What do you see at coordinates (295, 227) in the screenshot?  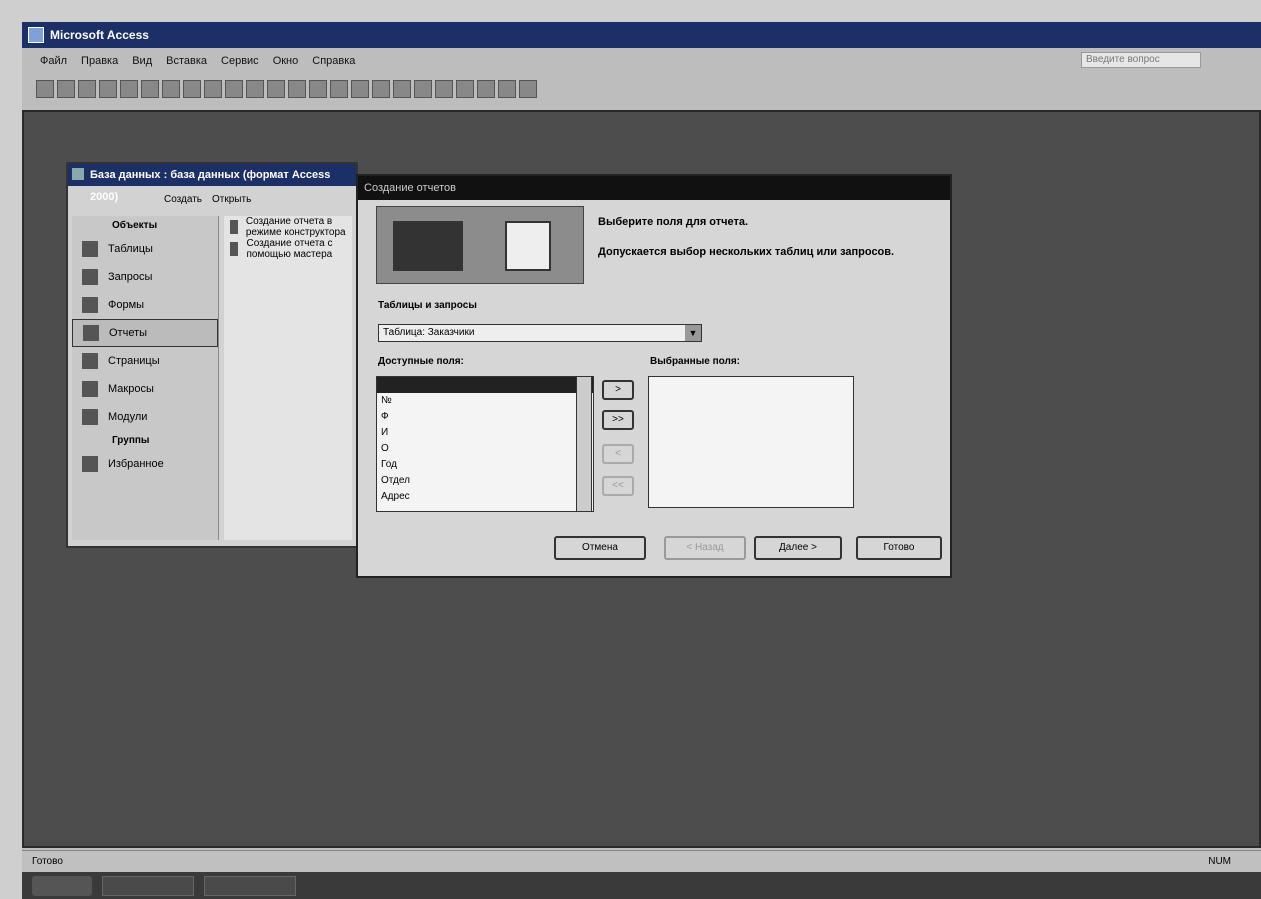 I see `entry-label: Создание отчета в режиме конструктора` at bounding box center [295, 227].